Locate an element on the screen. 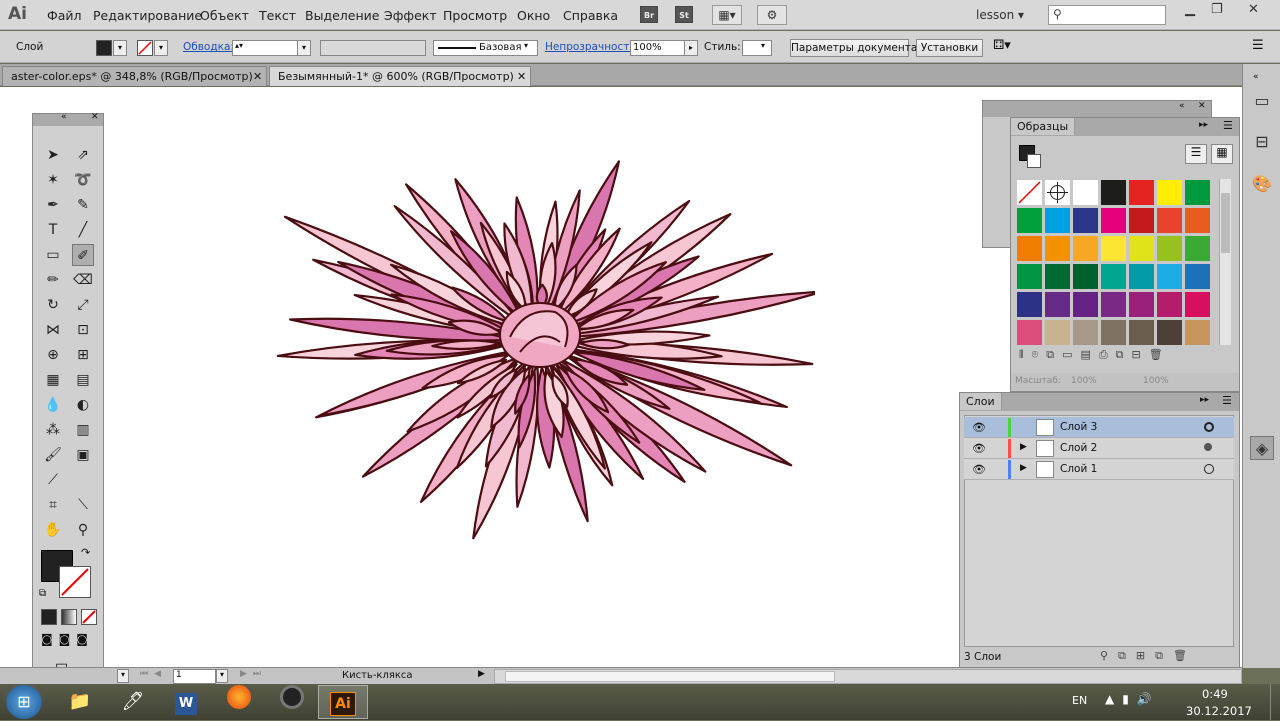  lasso-tool-icon: ➰ is located at coordinates (83, 180).